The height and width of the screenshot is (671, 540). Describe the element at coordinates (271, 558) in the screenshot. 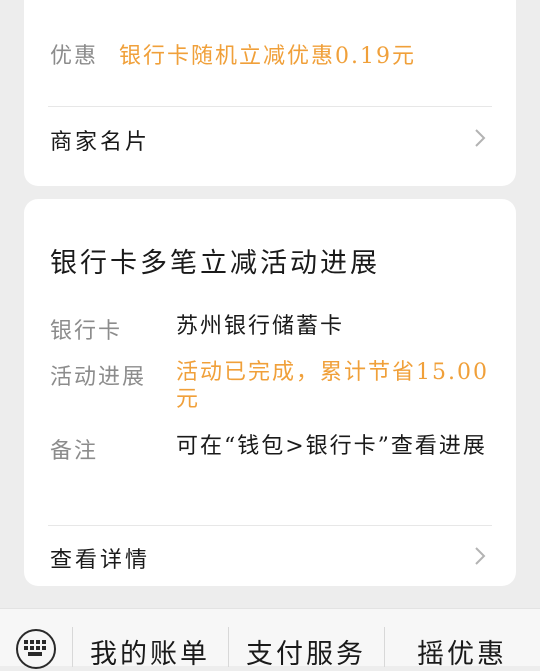

I see `view-details-row: 查看详情` at that location.